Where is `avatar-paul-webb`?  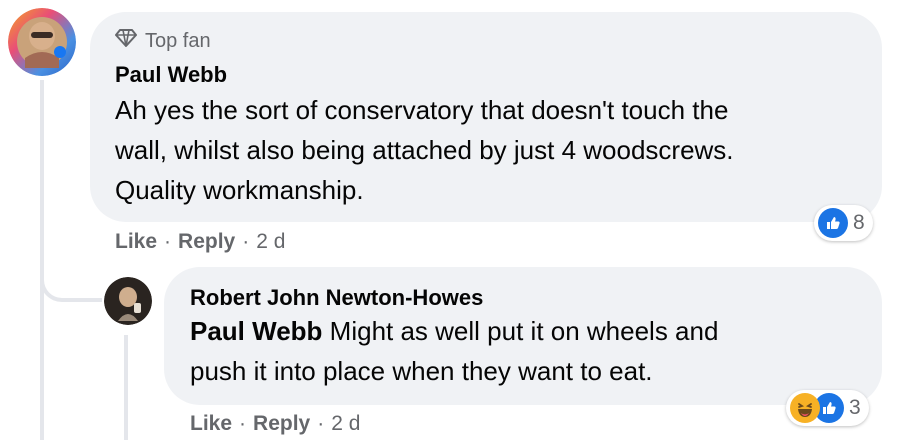
avatar-paul-webb is located at coordinates (42, 42).